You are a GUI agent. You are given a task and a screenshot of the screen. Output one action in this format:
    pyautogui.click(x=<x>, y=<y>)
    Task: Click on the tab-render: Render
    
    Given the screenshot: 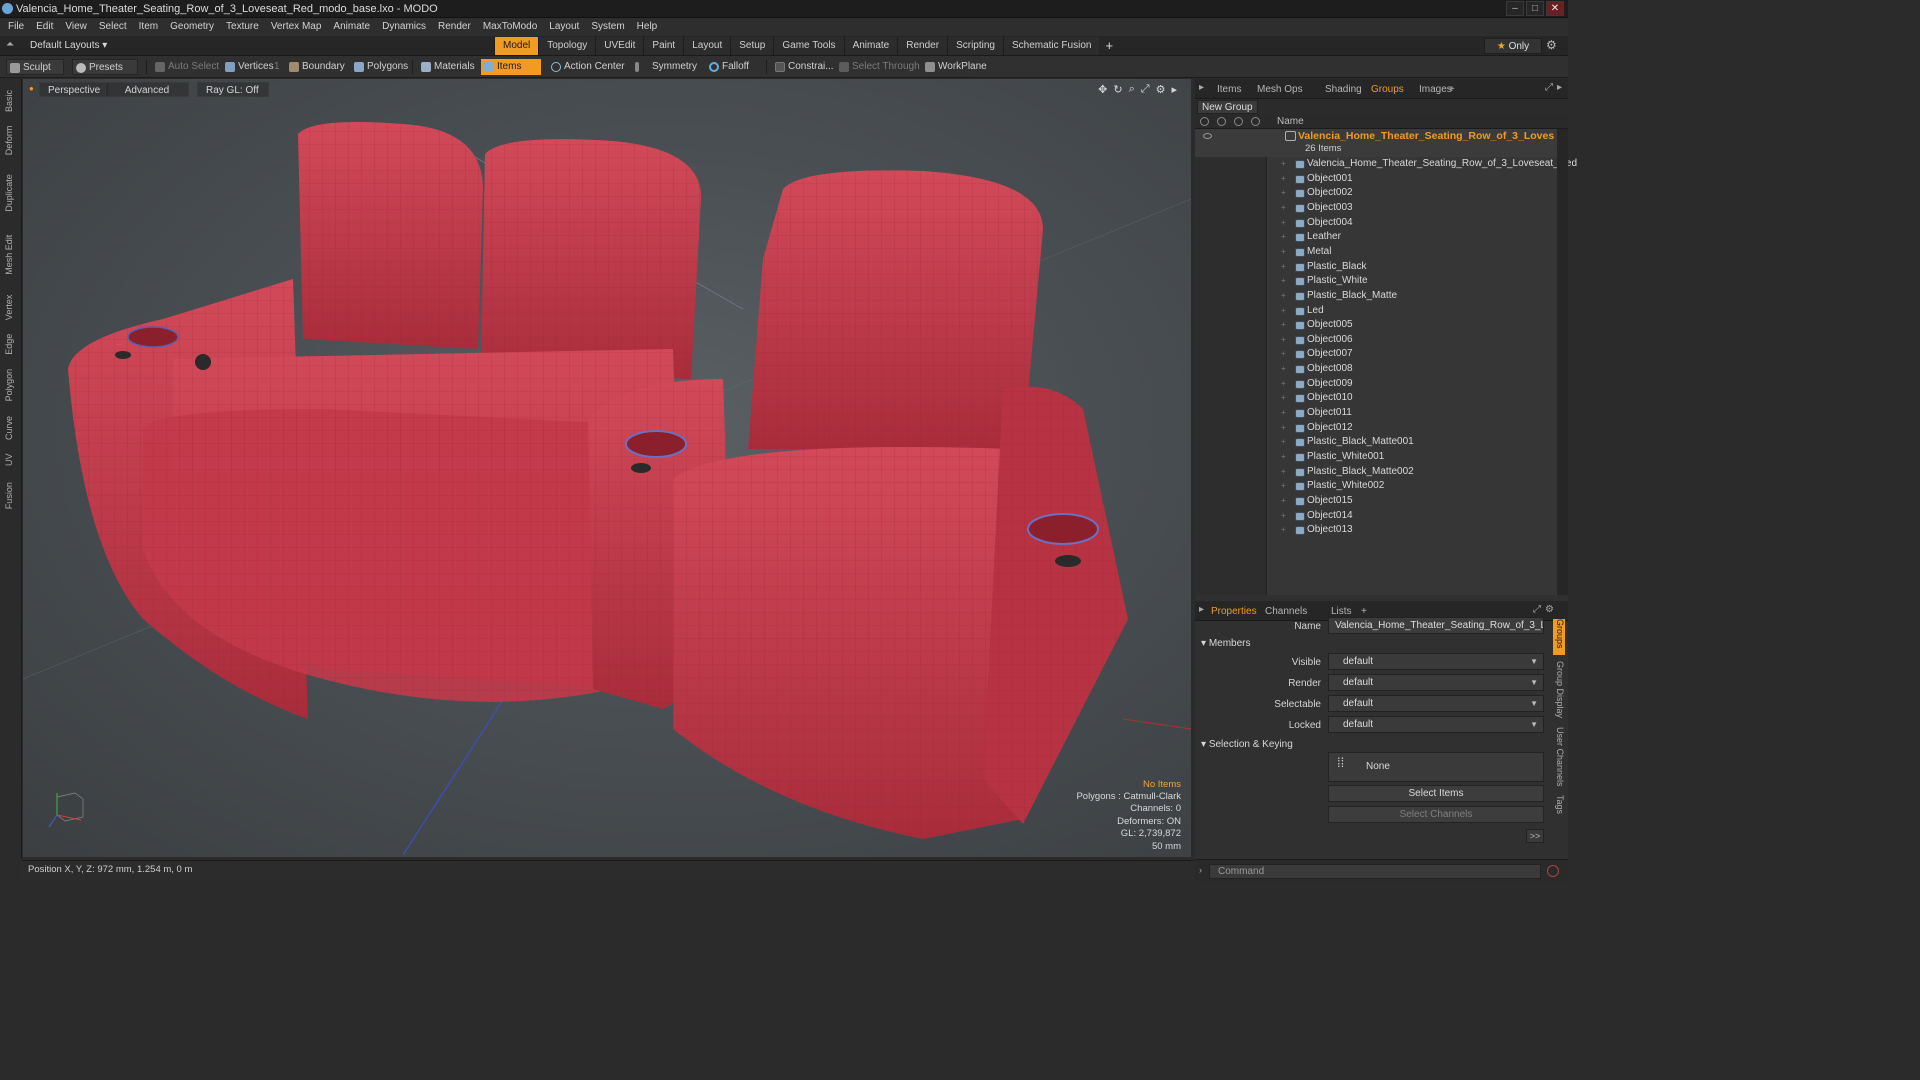 What is the action you would take?
    pyautogui.click(x=922, y=46)
    